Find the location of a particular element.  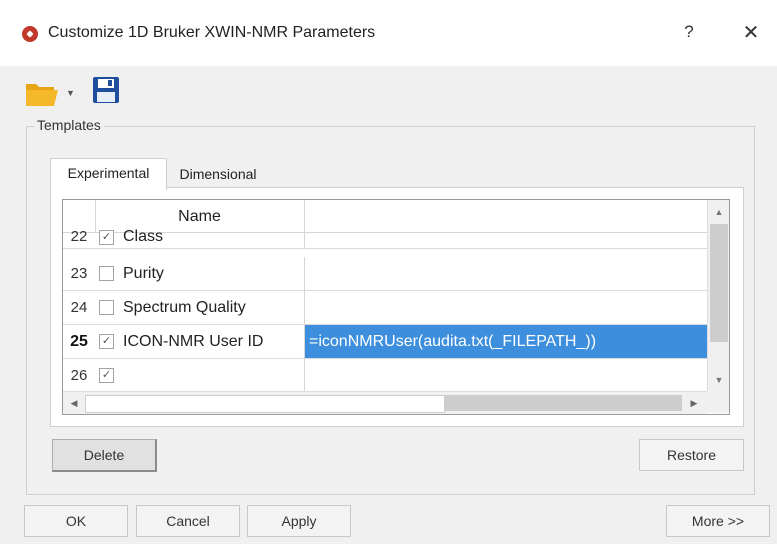

folder-open-icon is located at coordinates (42, 95).